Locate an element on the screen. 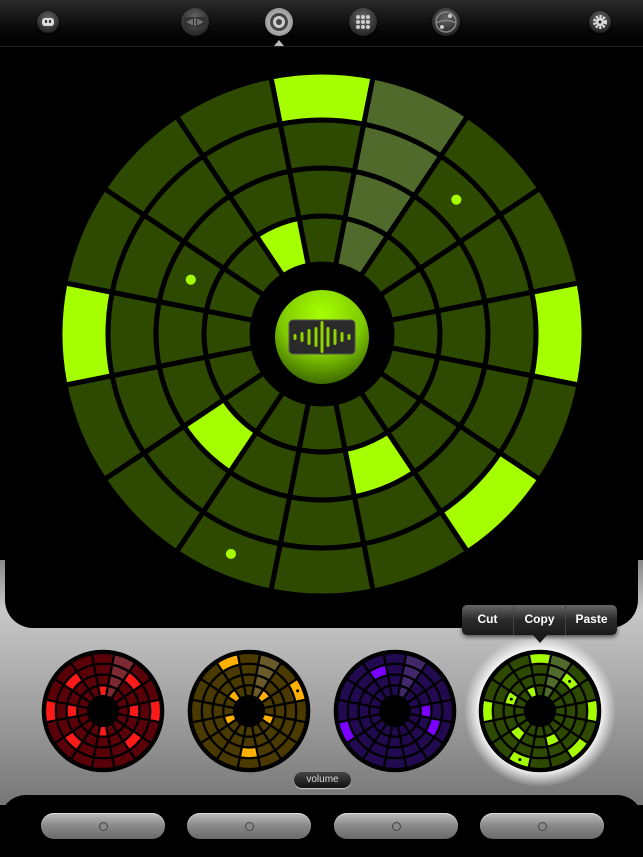  waveform-icon is located at coordinates (322, 337).